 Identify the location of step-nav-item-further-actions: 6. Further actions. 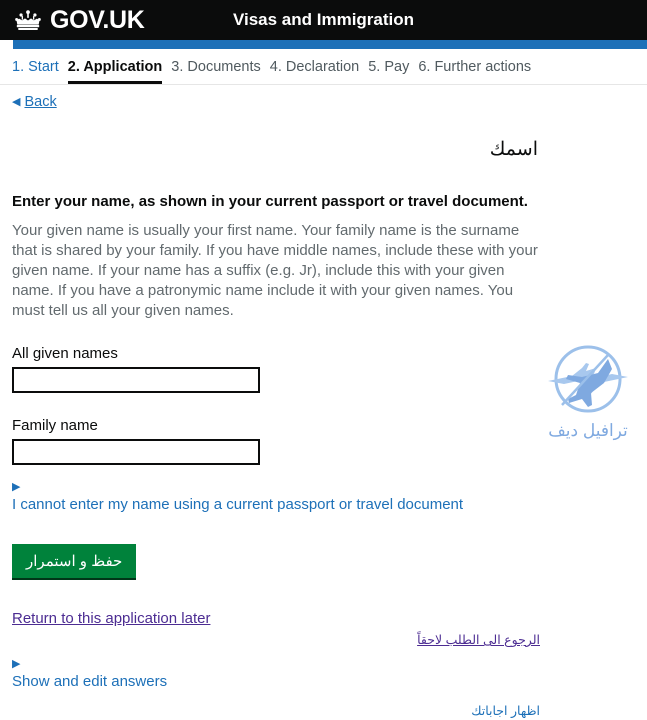
(475, 67).